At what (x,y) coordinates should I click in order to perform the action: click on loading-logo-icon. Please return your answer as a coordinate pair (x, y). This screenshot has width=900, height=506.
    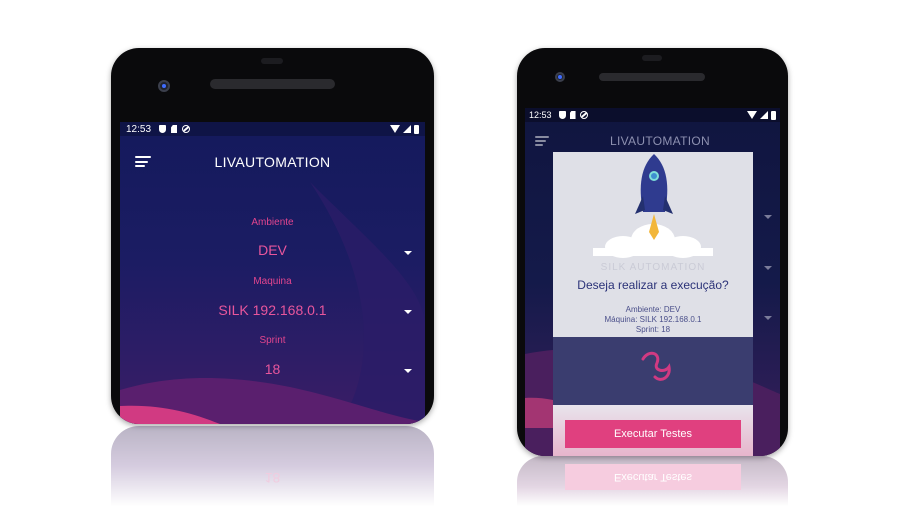
    Looking at the image, I should click on (656, 366).